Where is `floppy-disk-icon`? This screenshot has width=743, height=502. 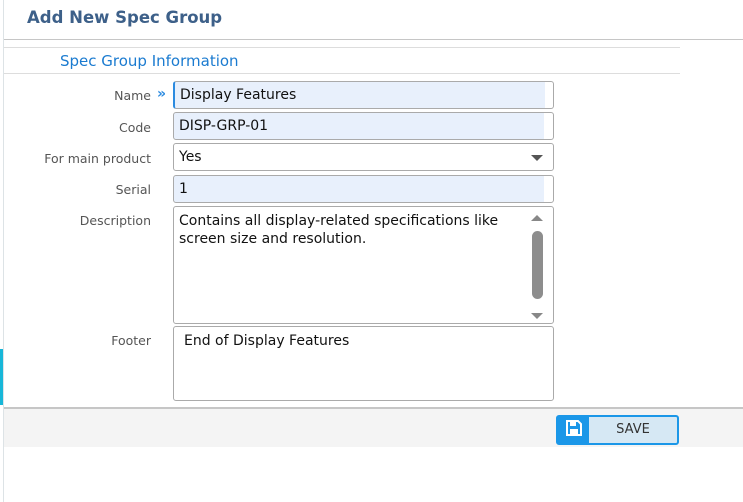 floppy-disk-icon is located at coordinates (573, 430).